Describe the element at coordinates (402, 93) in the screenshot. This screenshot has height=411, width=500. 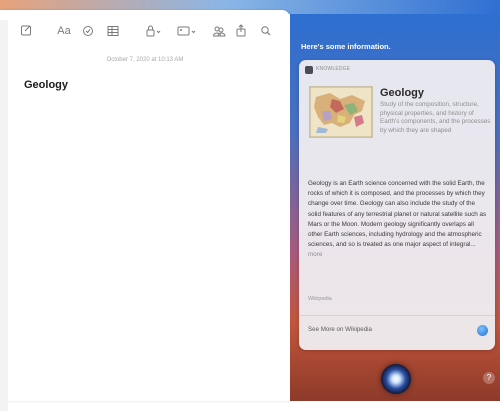
I see `topic-title: Geology` at that location.